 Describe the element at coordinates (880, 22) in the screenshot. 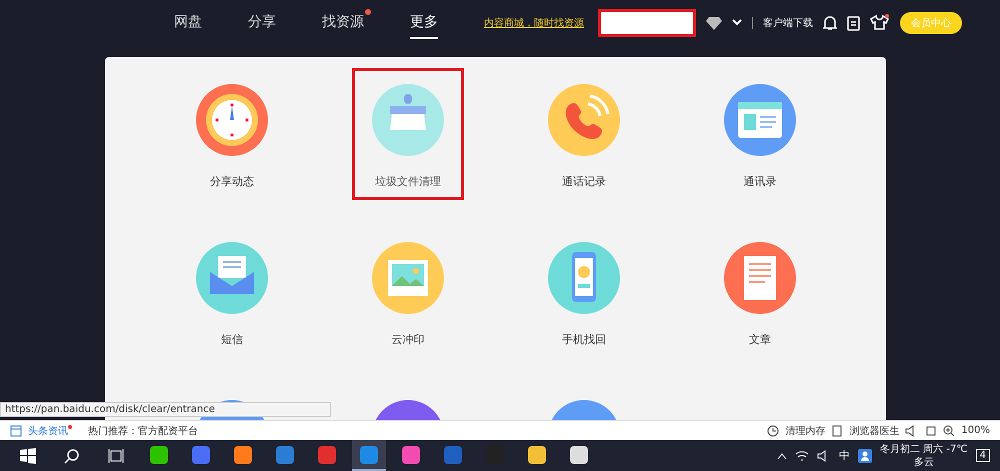

I see `shirt-icon` at that location.